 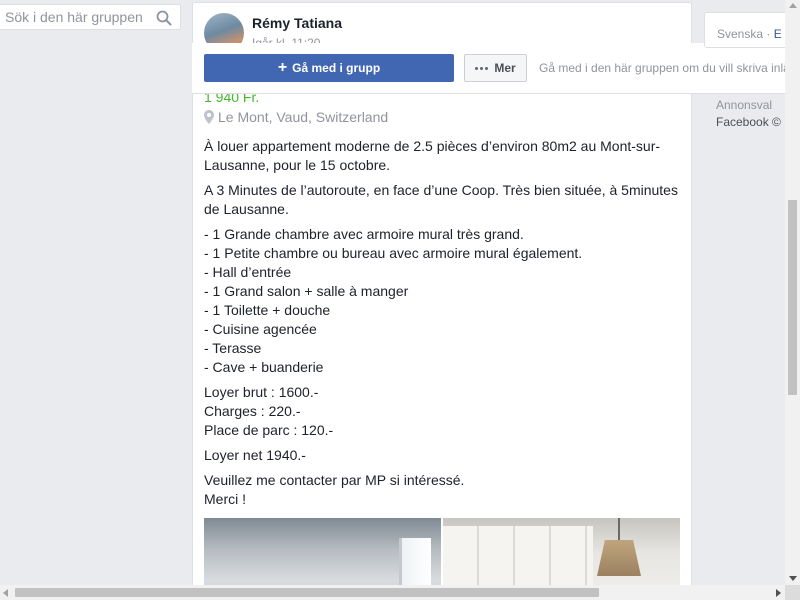 I want to click on post-paragraph: Loyer net 1940.-, so click(x=443, y=455).